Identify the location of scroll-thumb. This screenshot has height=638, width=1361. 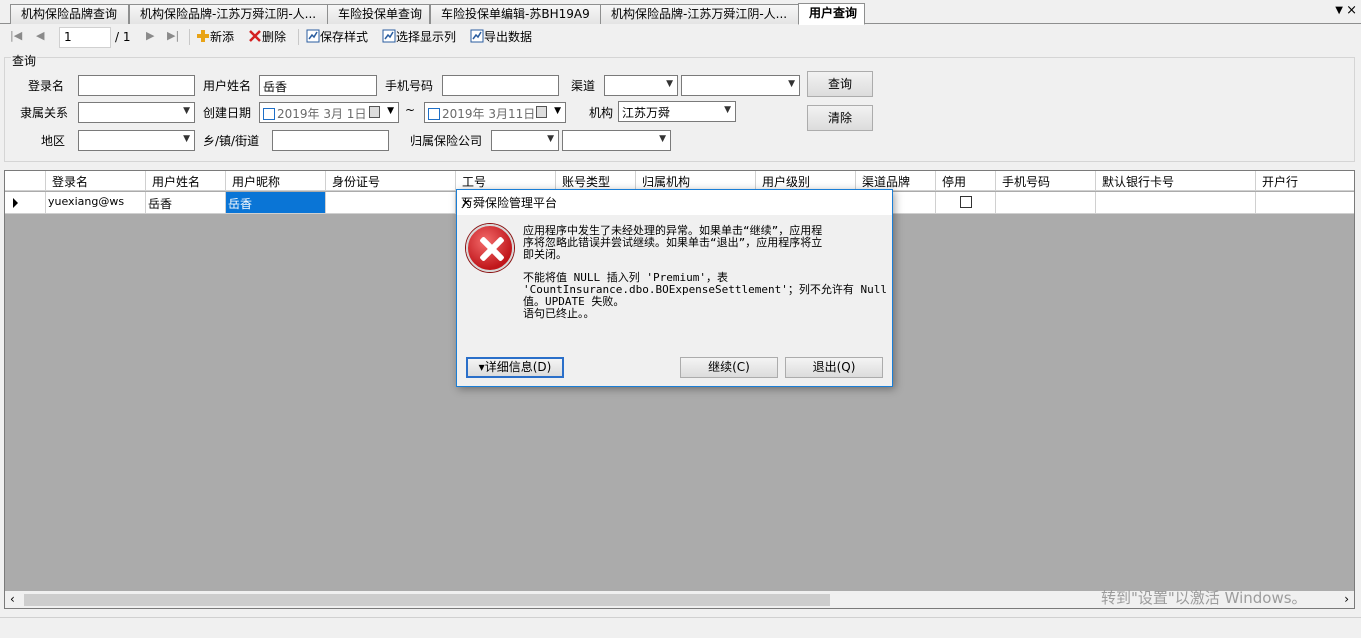
(427, 600).